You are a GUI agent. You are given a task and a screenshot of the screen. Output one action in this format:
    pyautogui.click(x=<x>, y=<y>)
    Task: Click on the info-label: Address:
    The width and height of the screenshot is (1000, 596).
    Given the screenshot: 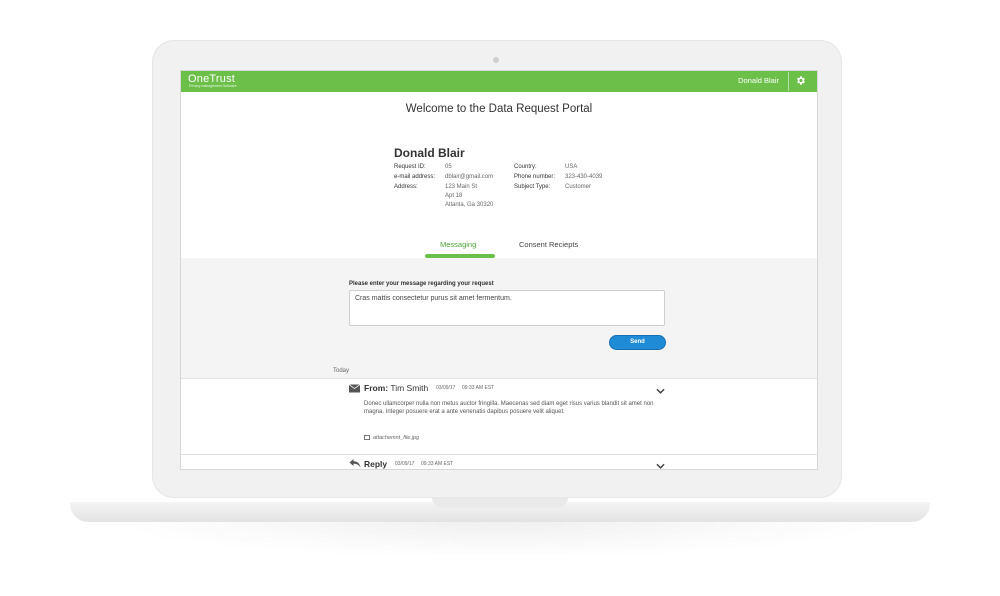 What is the action you would take?
    pyautogui.click(x=406, y=187)
    